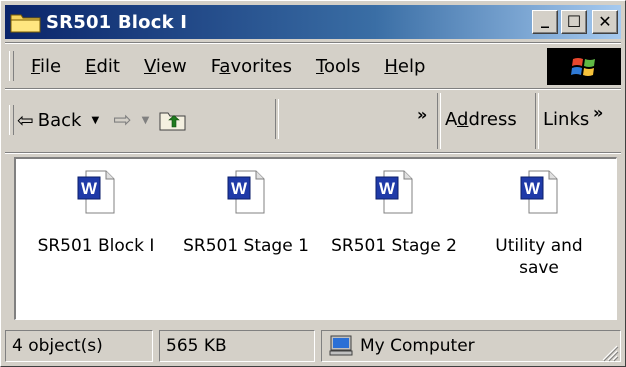 The height and width of the screenshot is (367, 626). I want to click on status-zone: My Computer, so click(471, 346).